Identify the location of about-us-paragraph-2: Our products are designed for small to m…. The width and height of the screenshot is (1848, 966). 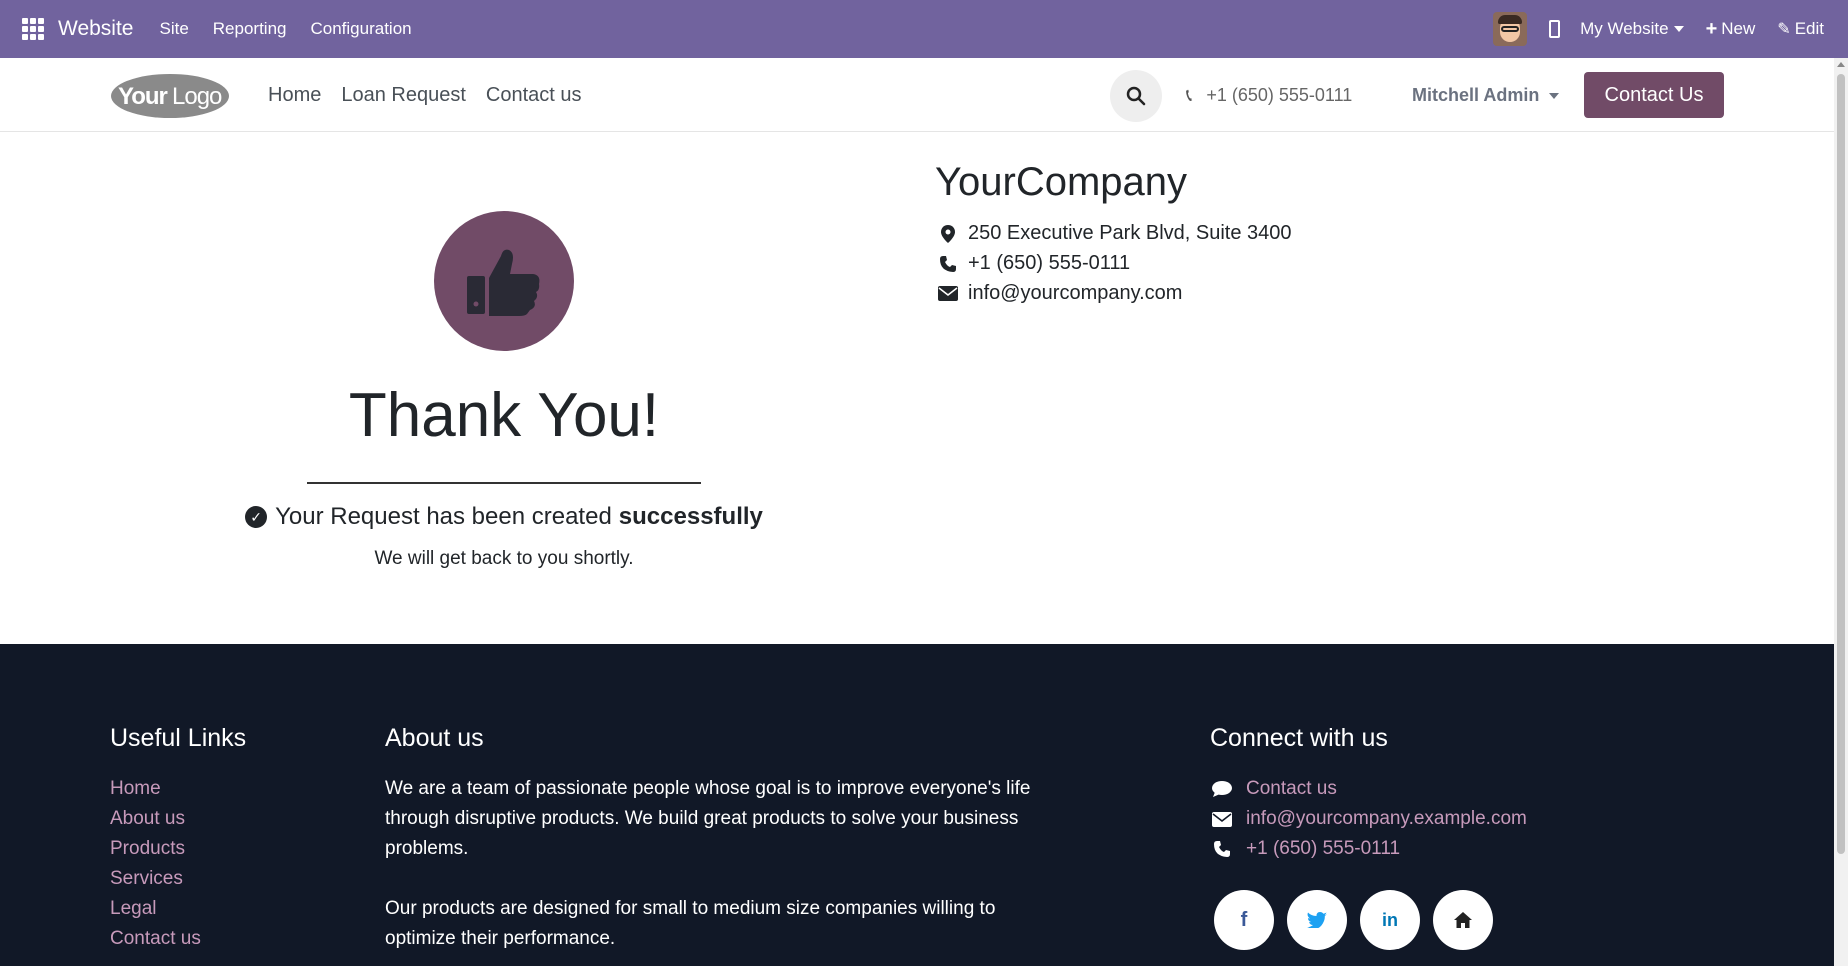
(690, 923).